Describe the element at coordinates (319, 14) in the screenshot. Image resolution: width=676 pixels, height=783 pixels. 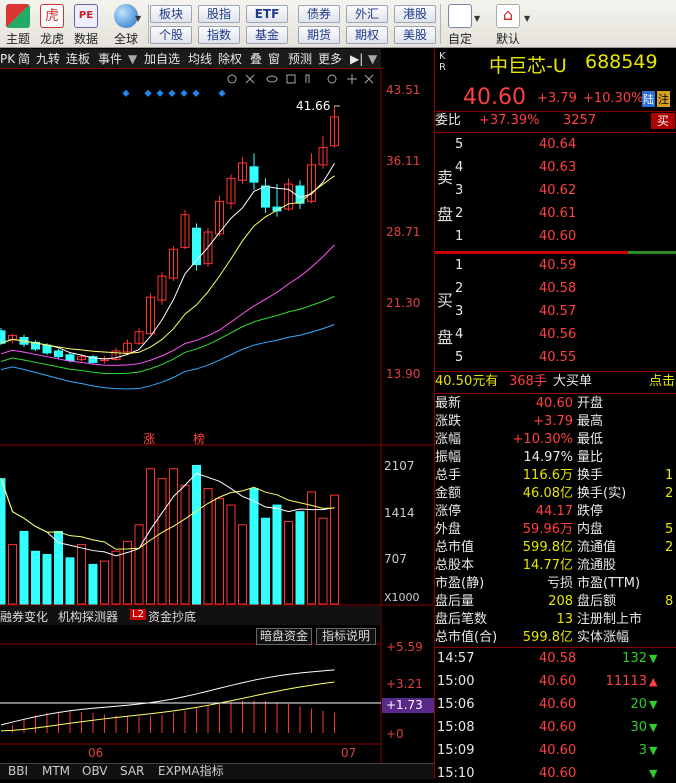
I see `bond-button: 债券` at that location.